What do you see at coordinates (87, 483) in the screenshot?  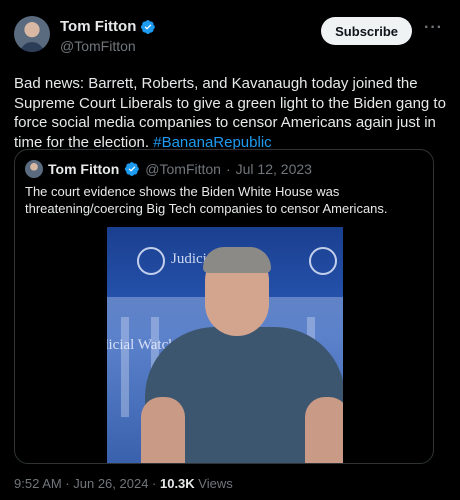 I see `timestamp: 9:52 AM · Jun 26, 2024 ·` at bounding box center [87, 483].